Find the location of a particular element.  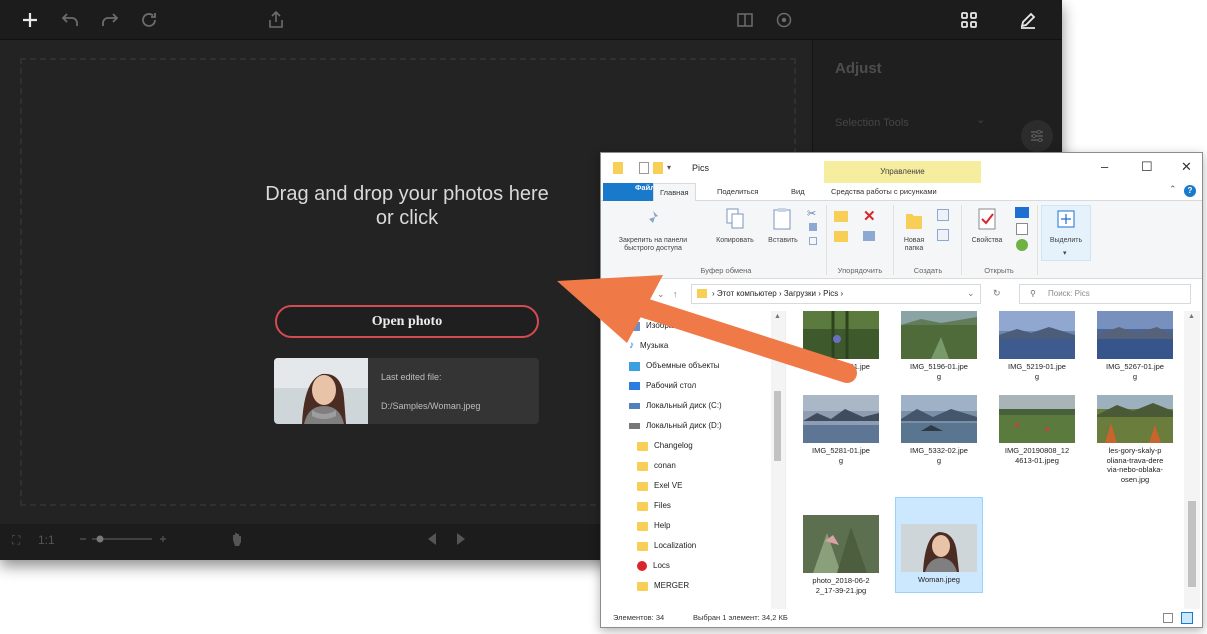

file-item: IMG_20190808_12 4613-01.jpeg is located at coordinates (1037, 430).